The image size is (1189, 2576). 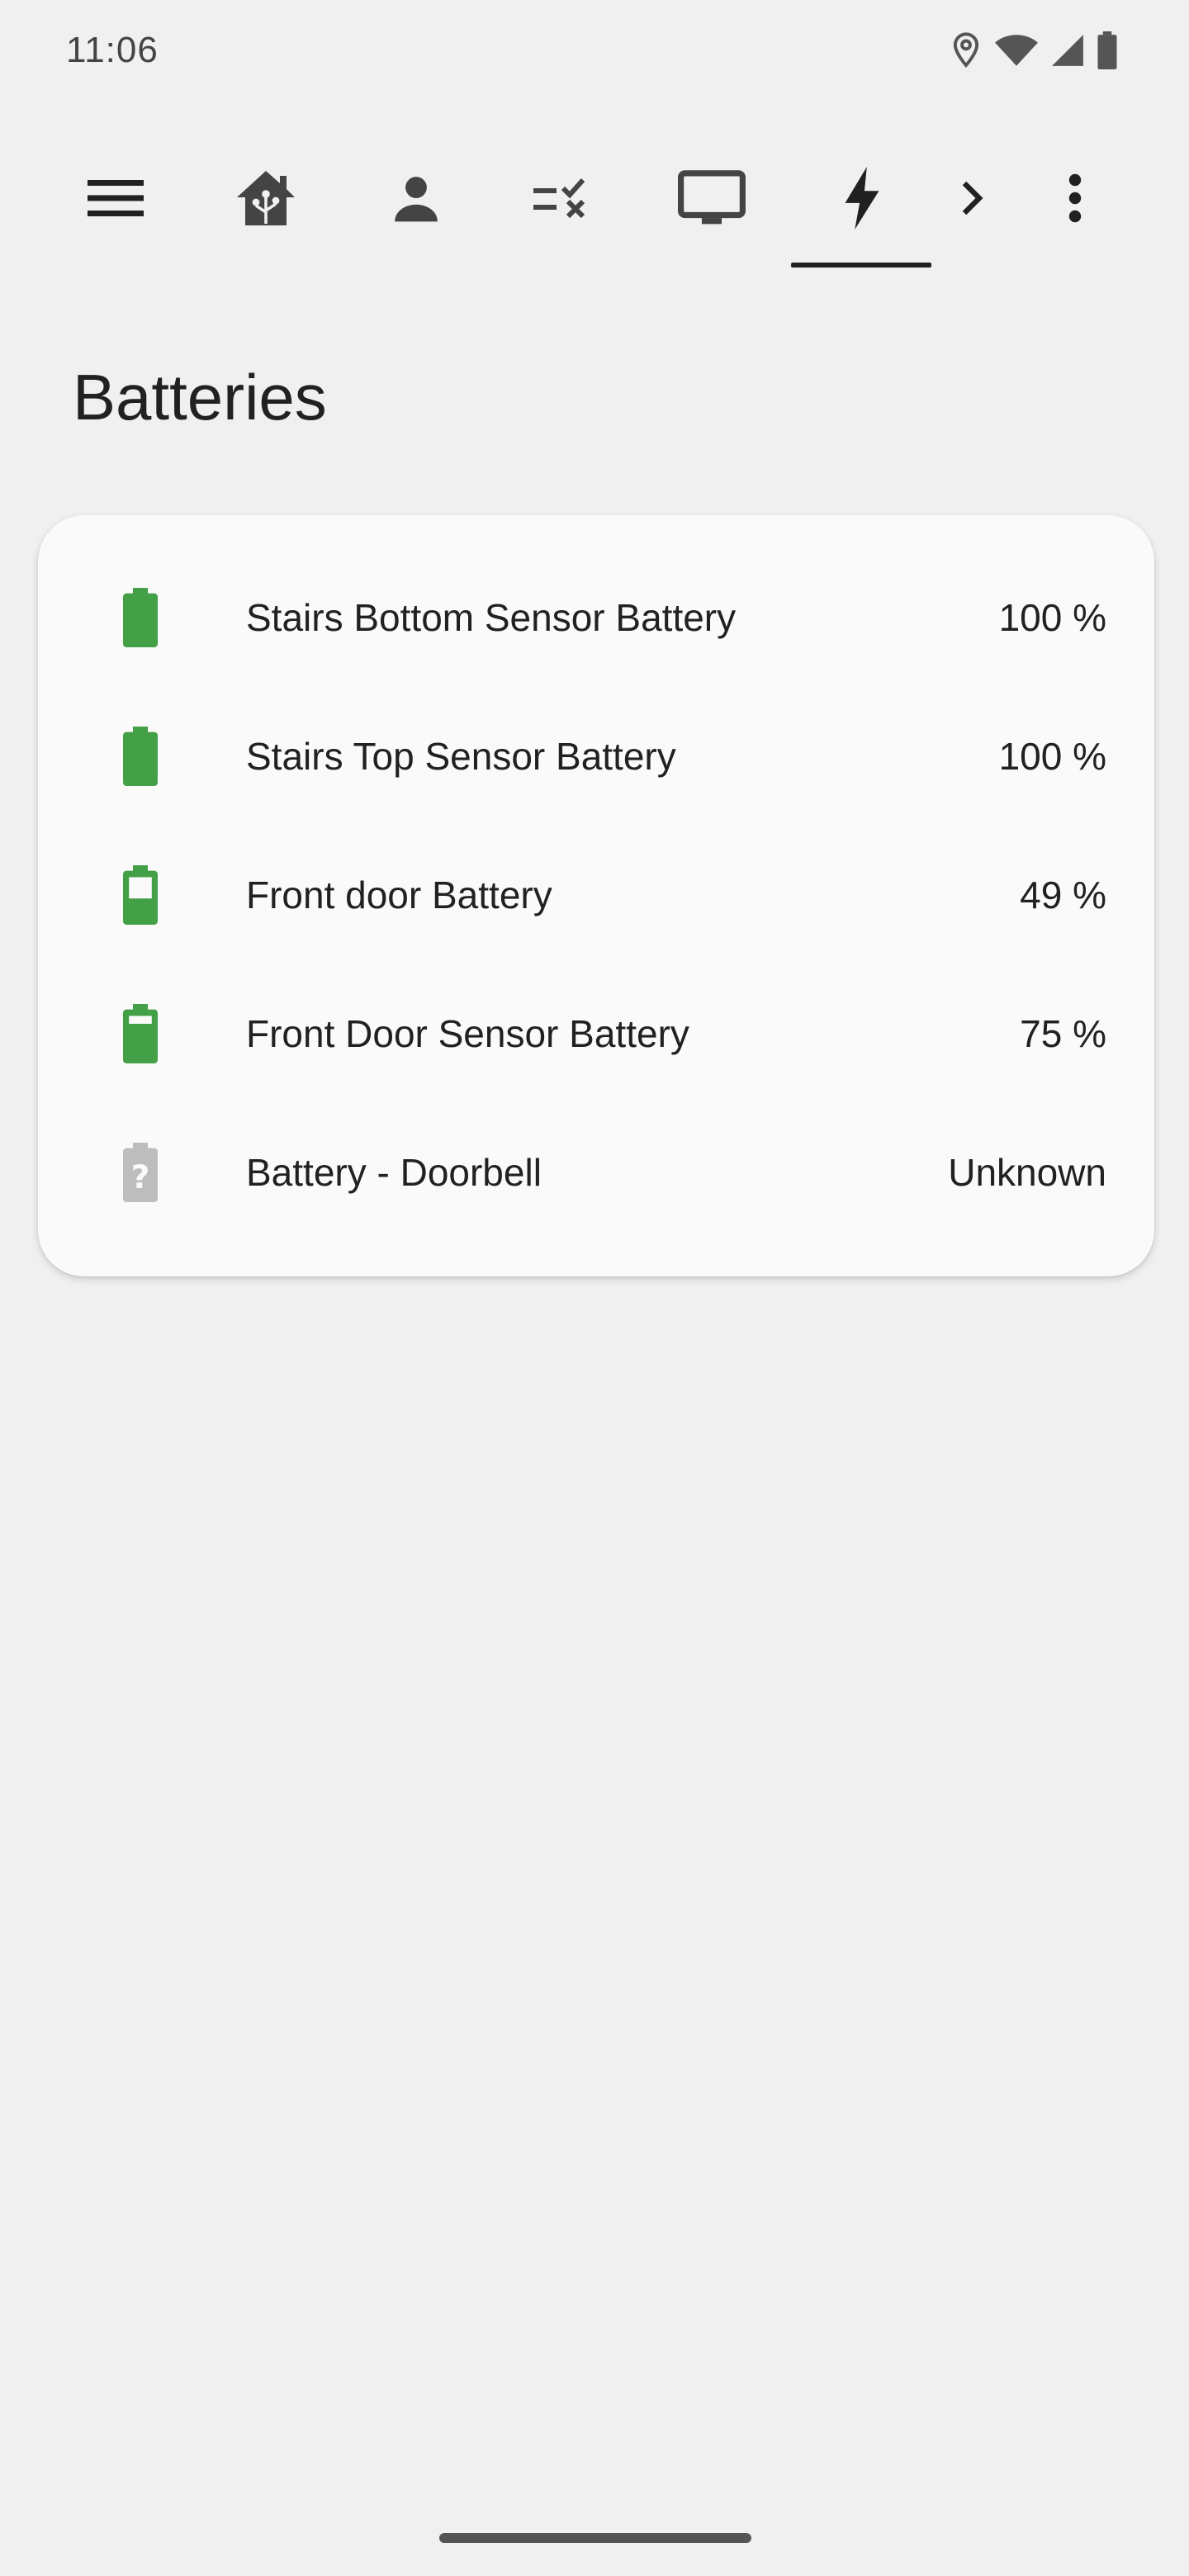 I want to click on entity-name: Battery - Doorbell, so click(x=394, y=1172).